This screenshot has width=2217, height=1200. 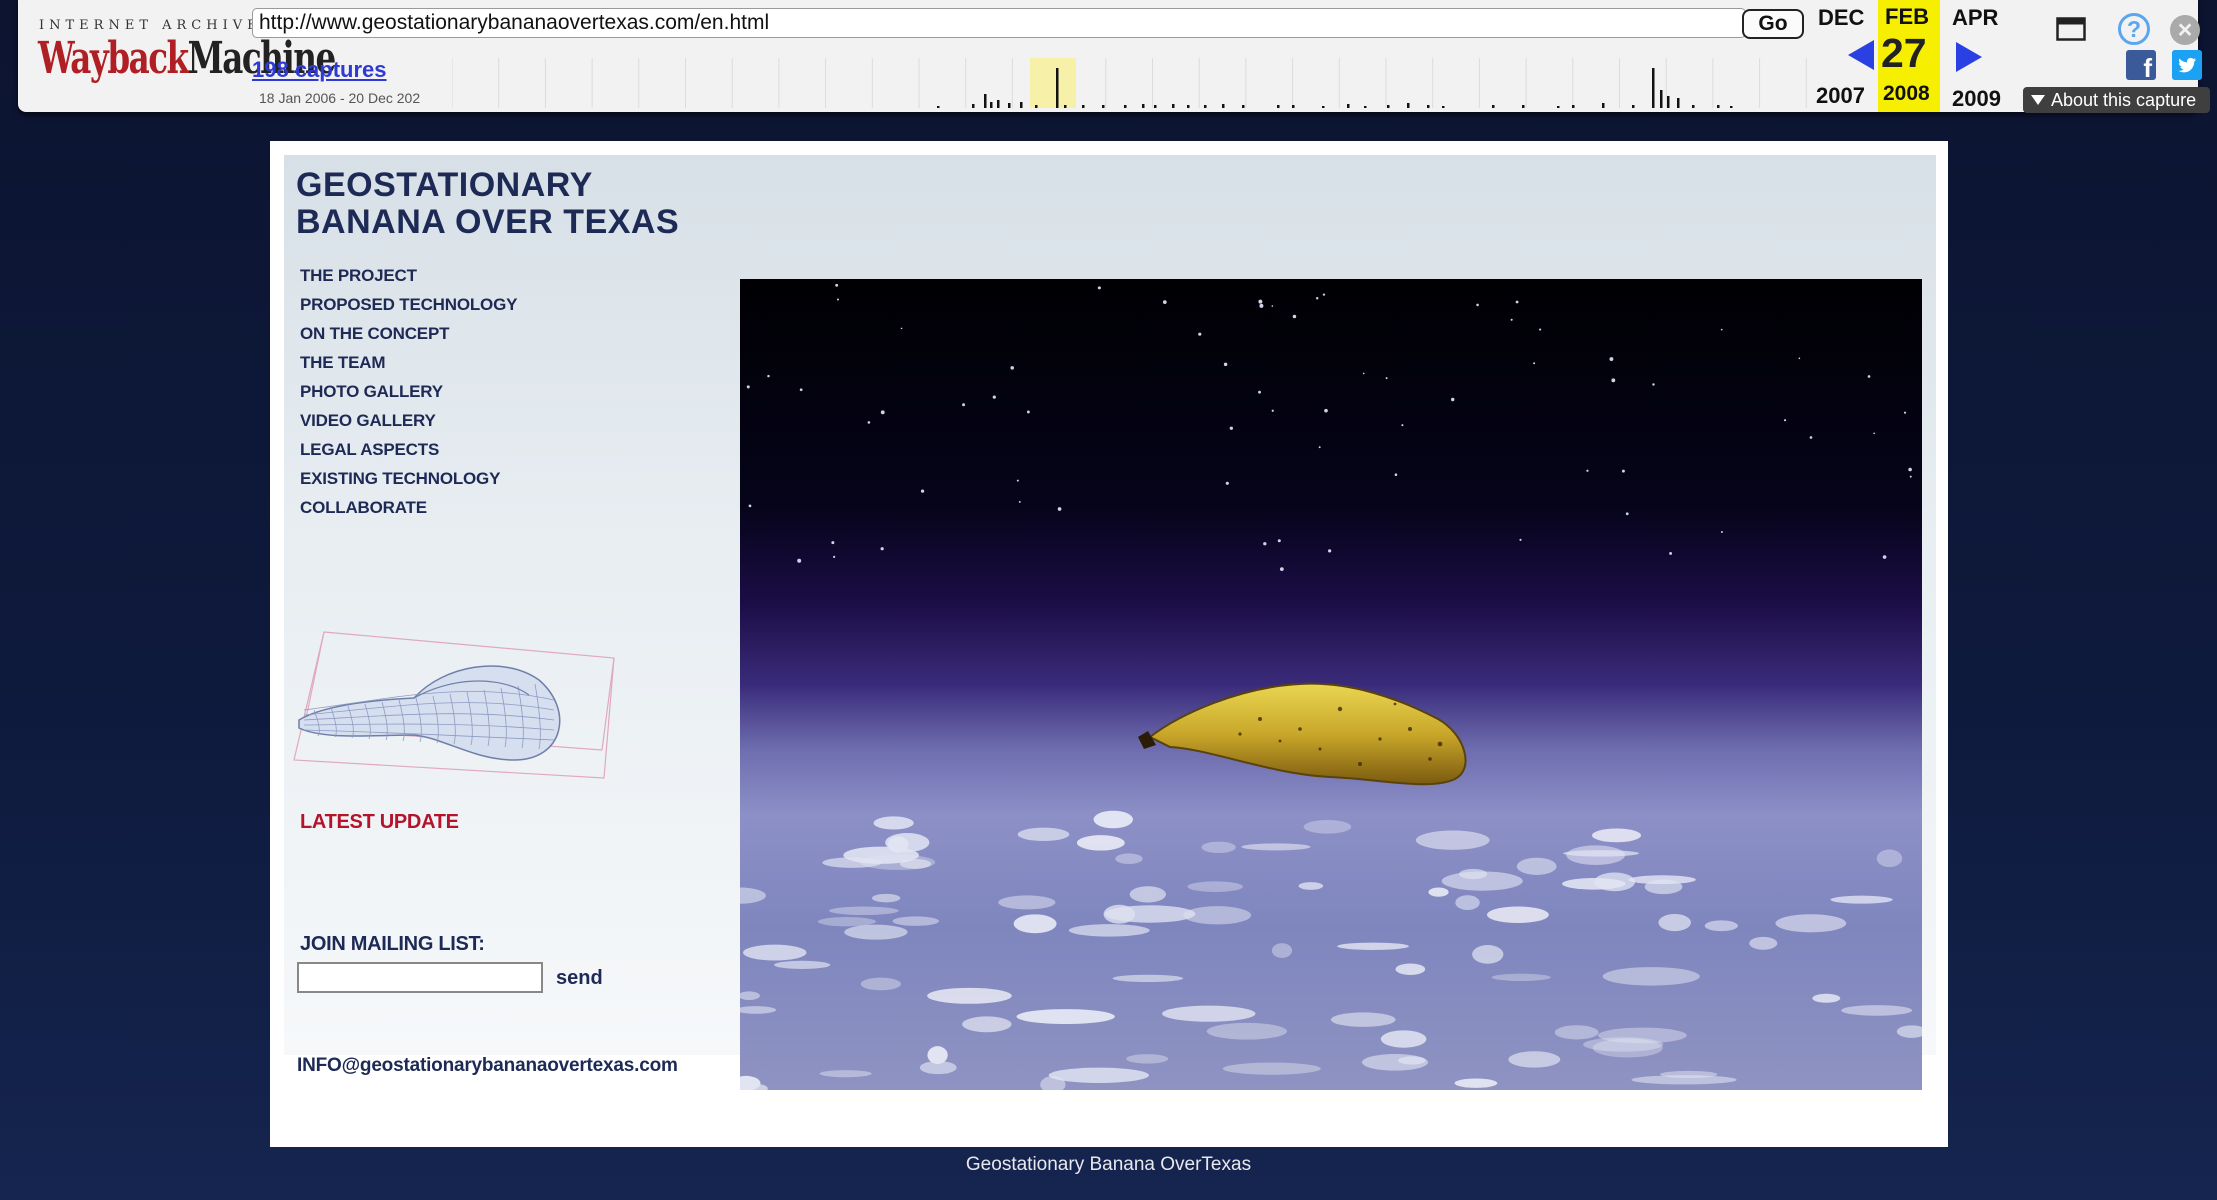 What do you see at coordinates (1906, 93) in the screenshot?
I see `current-year-label: 2008` at bounding box center [1906, 93].